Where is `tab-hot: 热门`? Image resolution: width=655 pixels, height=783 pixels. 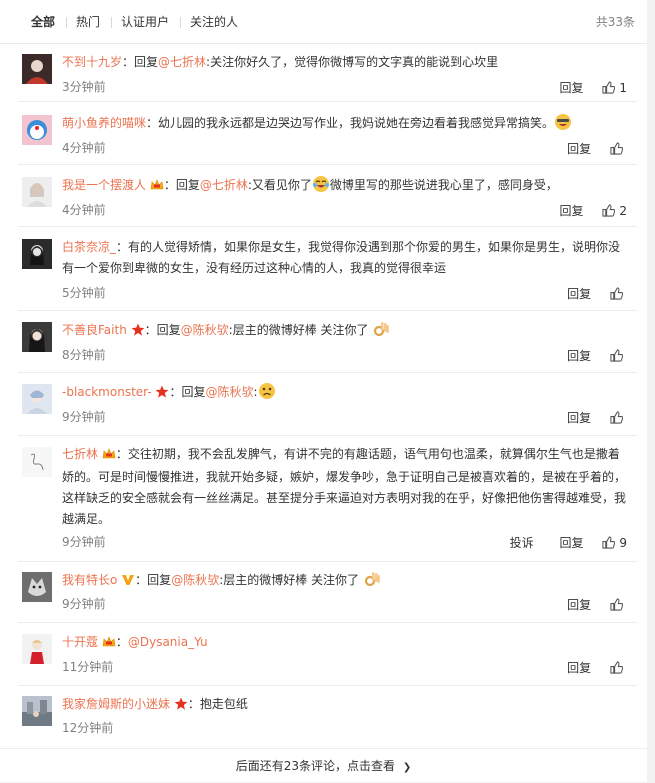 tab-hot: 热门 is located at coordinates (88, 22).